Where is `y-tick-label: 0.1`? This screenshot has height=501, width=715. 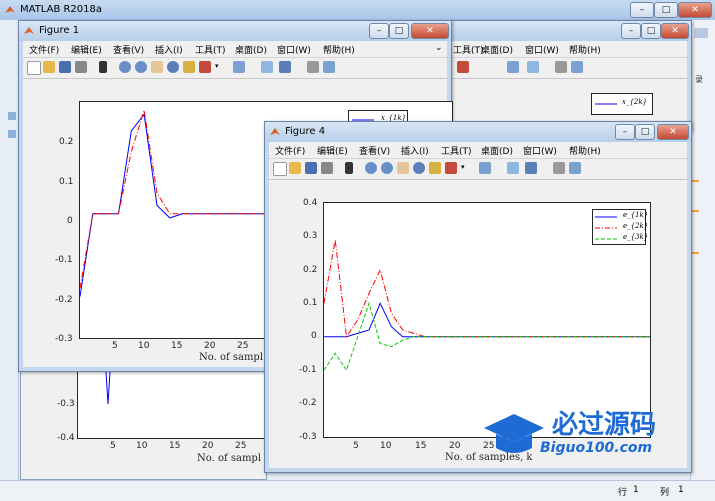
y-tick-label: 0.1 is located at coordinates (310, 303).